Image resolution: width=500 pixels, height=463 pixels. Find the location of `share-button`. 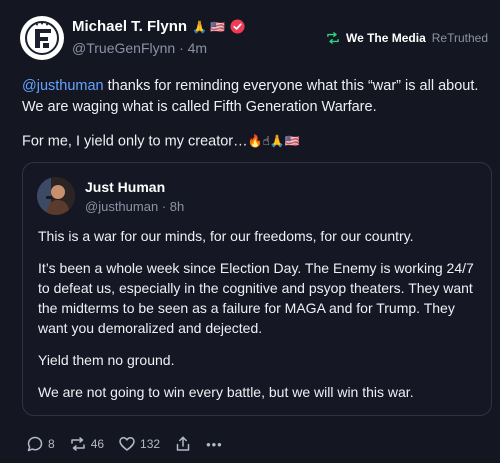

share-button is located at coordinates (183, 444).